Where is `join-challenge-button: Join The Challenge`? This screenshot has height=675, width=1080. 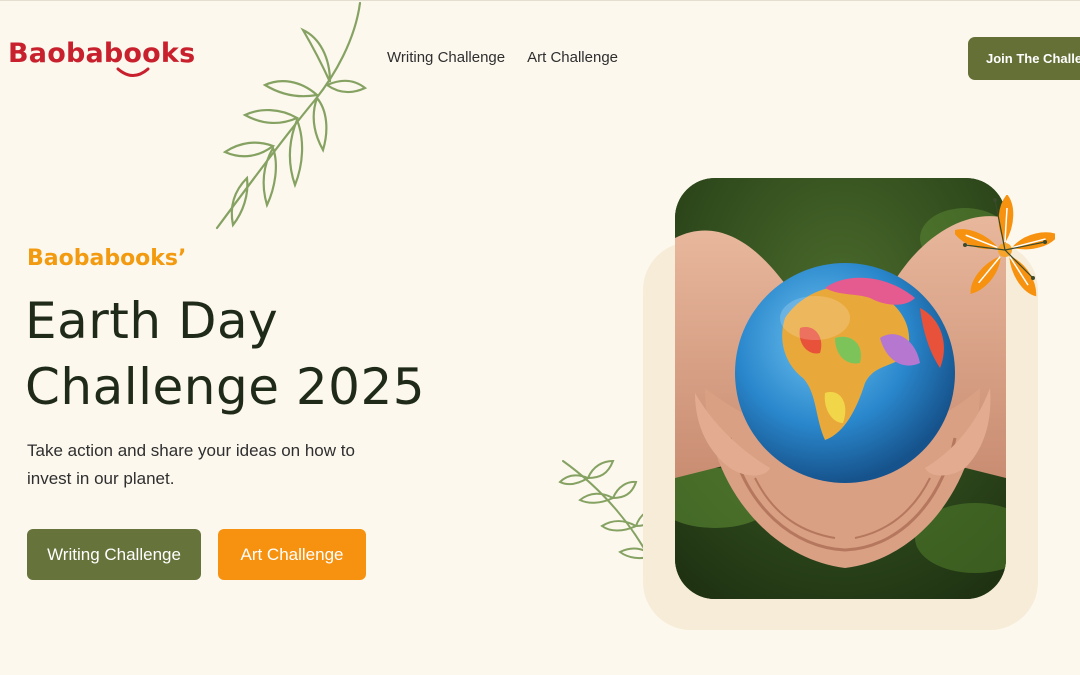
join-challenge-button: Join The Challenge is located at coordinates (1024, 58).